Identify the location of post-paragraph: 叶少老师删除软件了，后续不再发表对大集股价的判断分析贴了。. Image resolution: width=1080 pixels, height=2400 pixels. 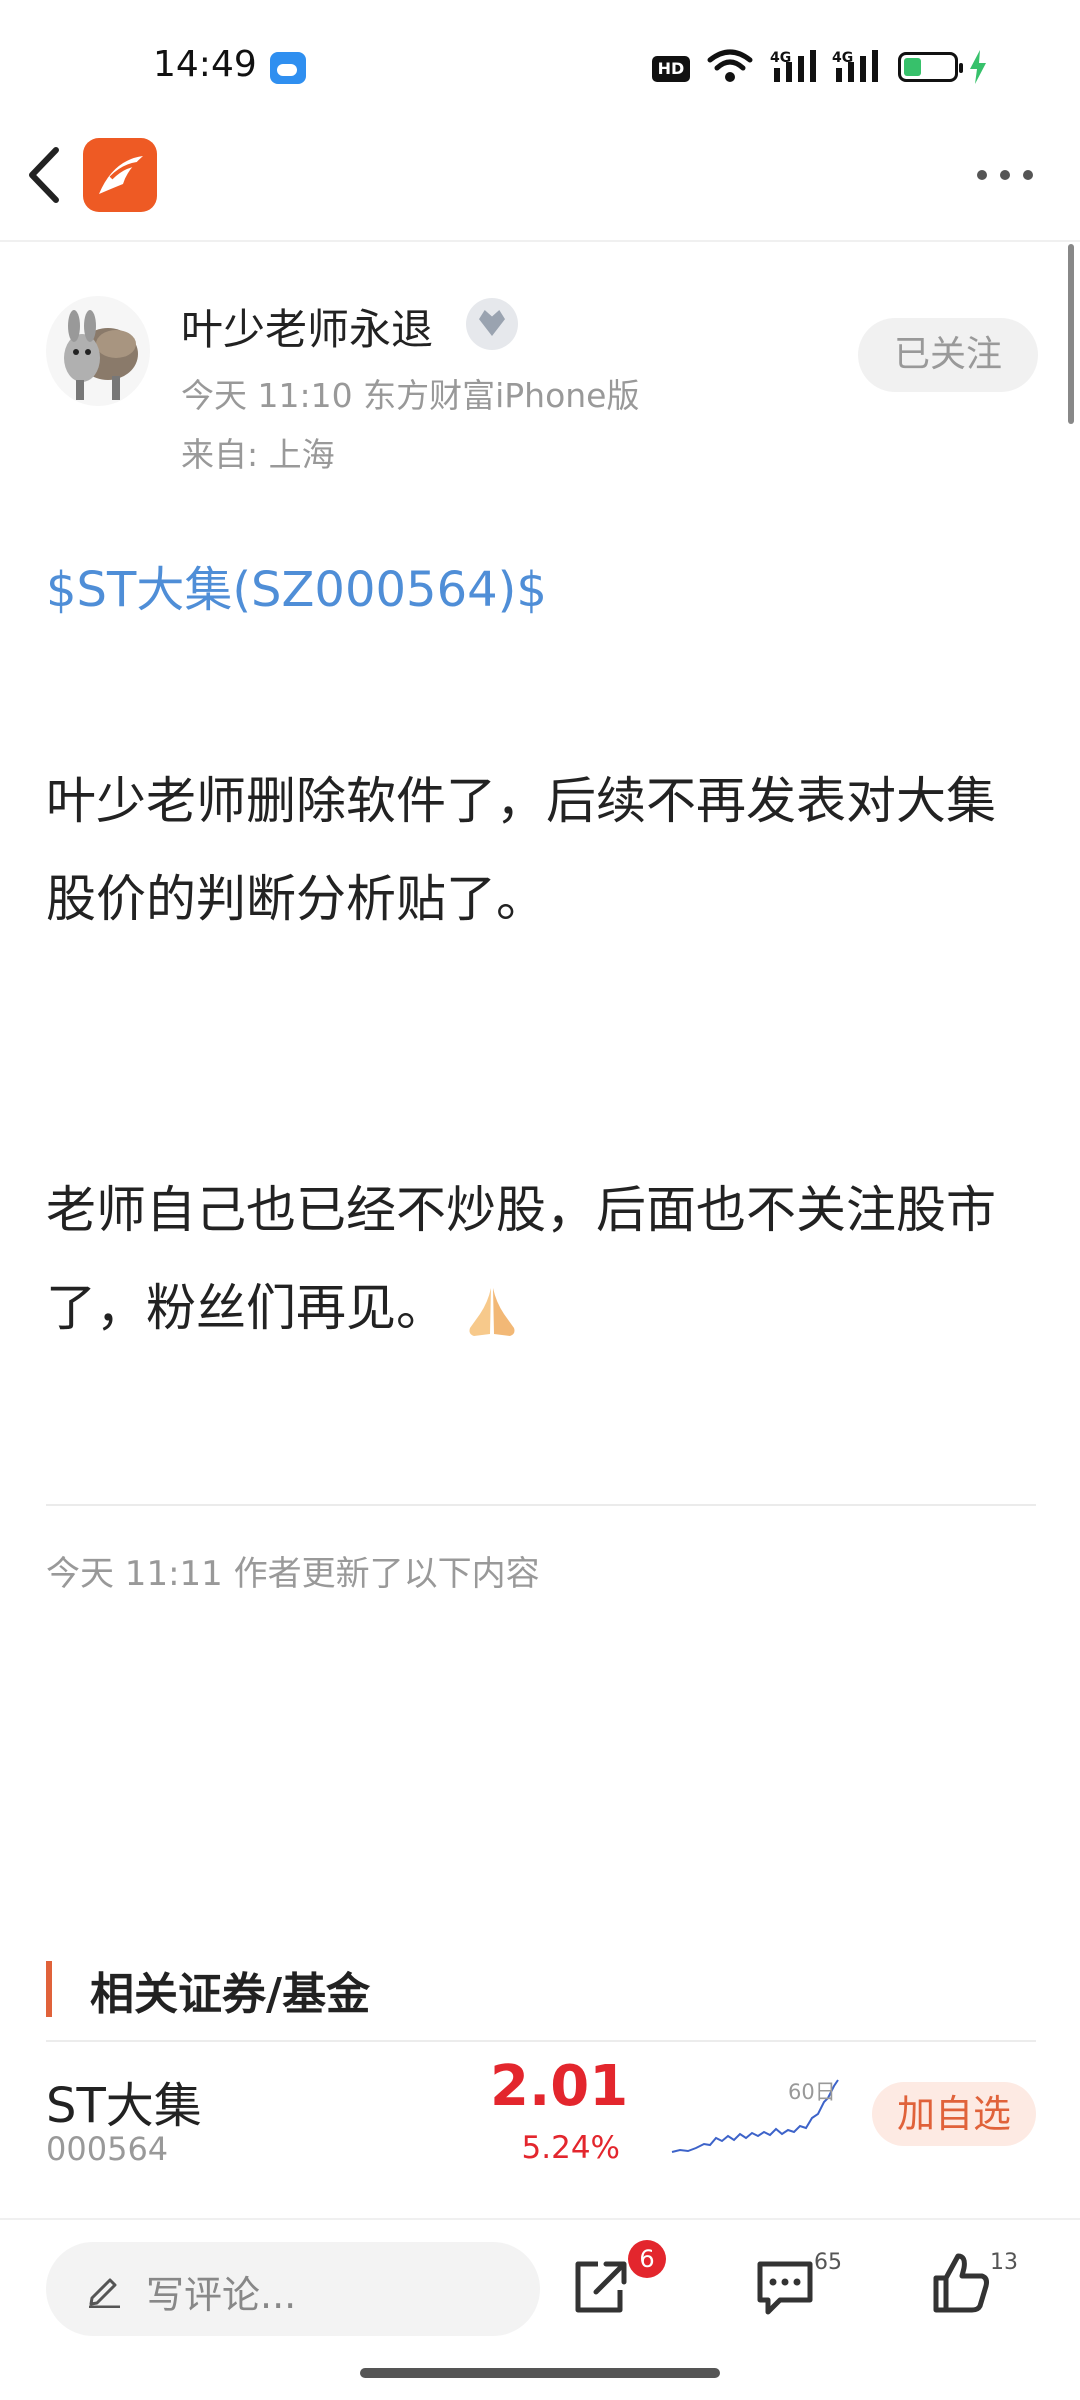
(521, 850).